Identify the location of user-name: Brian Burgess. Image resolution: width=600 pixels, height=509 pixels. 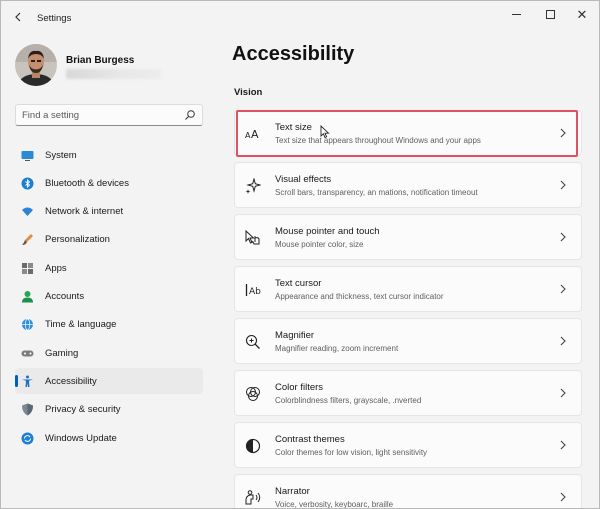
(100, 60).